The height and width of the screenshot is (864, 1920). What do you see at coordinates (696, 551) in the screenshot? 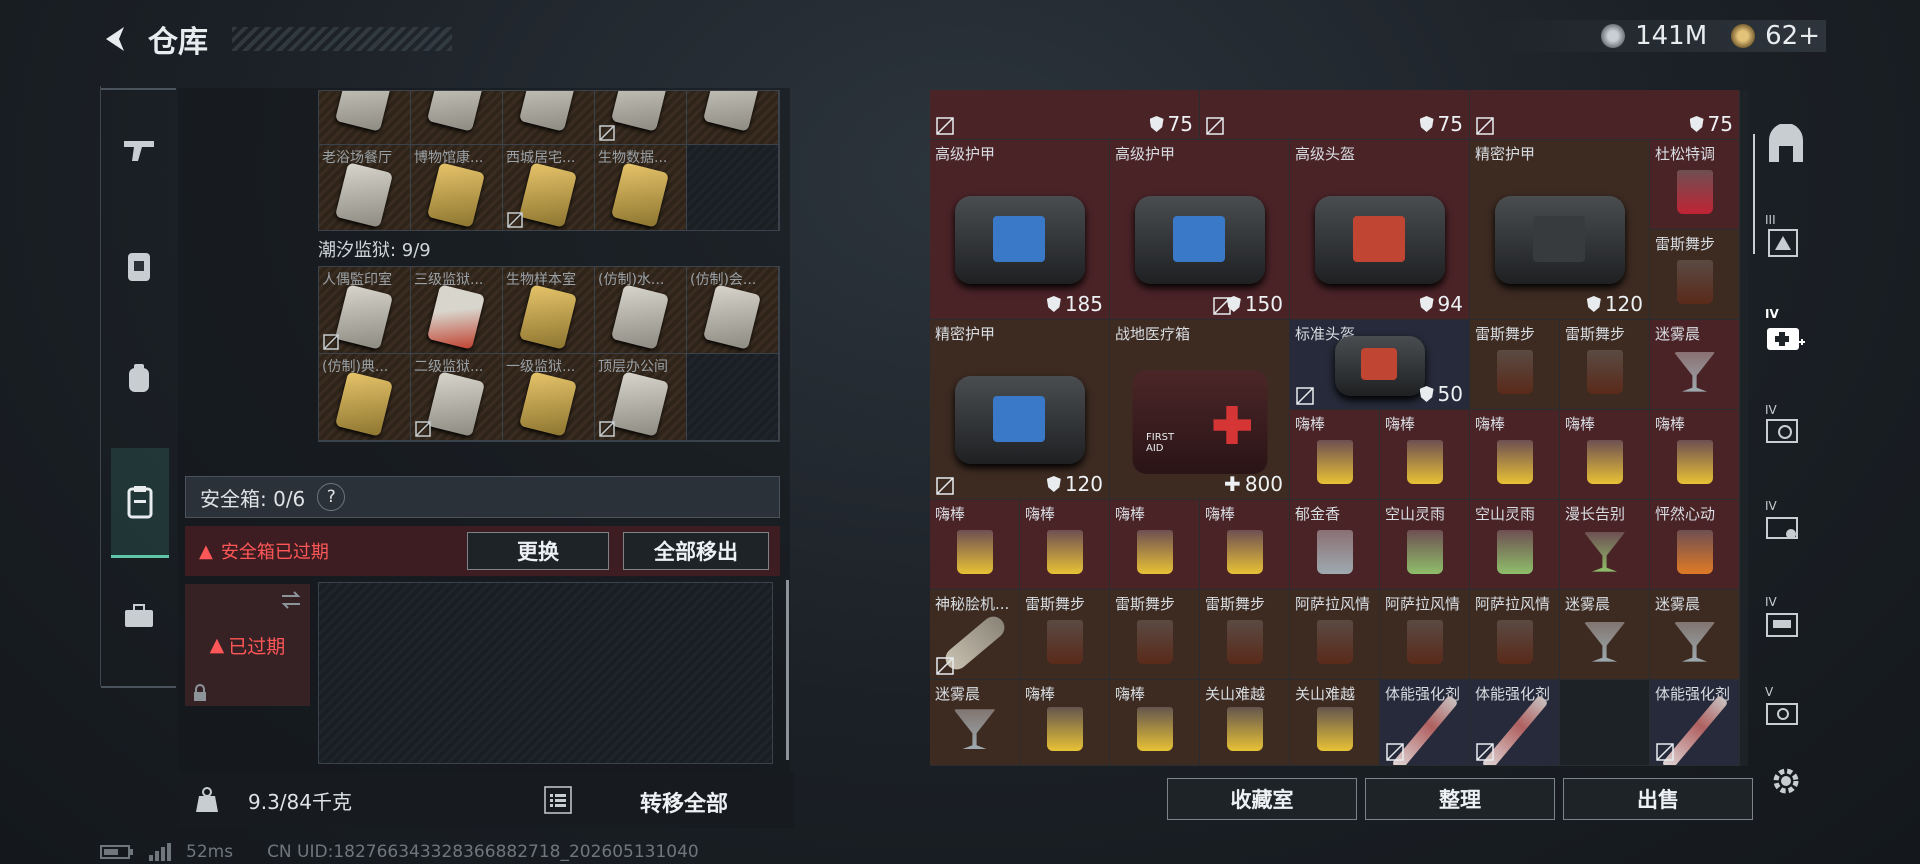
I see `remove-all-button: 全部移出` at bounding box center [696, 551].